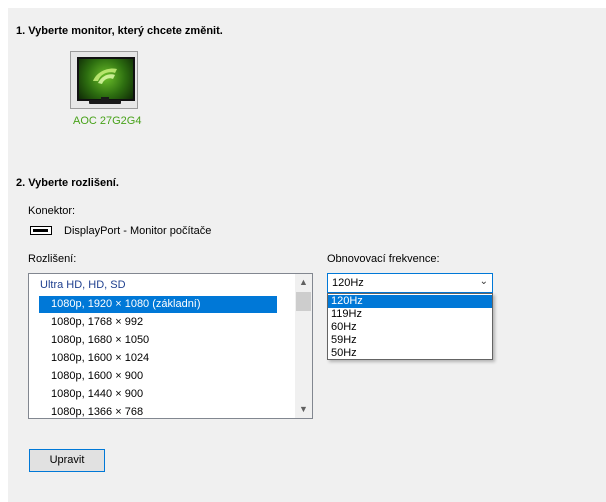 The width and height of the screenshot is (606, 502). I want to click on apply-button-label: Upravit, so click(67, 460).